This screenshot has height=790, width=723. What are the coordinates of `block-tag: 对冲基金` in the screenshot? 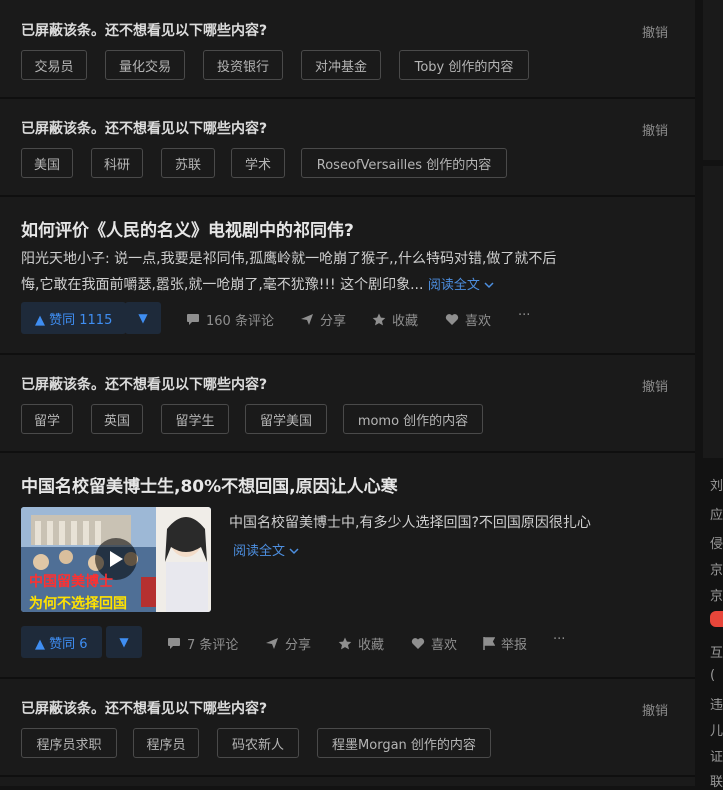 It's located at (341, 65).